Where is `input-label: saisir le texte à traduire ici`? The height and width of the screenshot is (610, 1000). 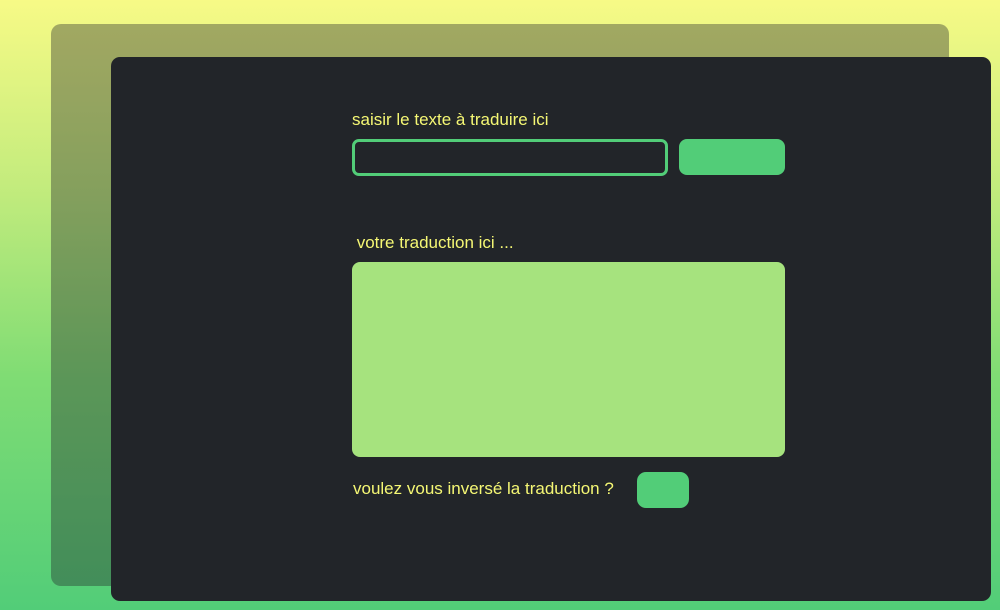 input-label: saisir le texte à traduire ici is located at coordinates (450, 119).